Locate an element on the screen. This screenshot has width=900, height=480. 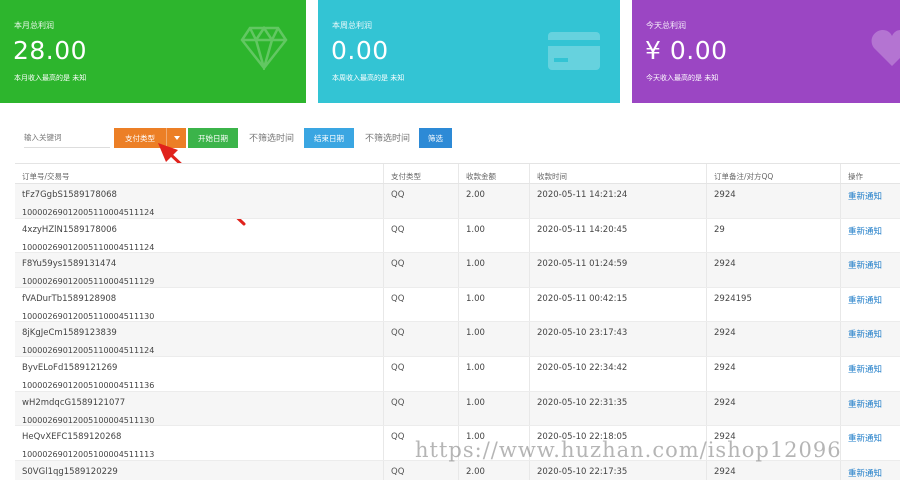
card-value: 0.00 is located at coordinates (360, 50).